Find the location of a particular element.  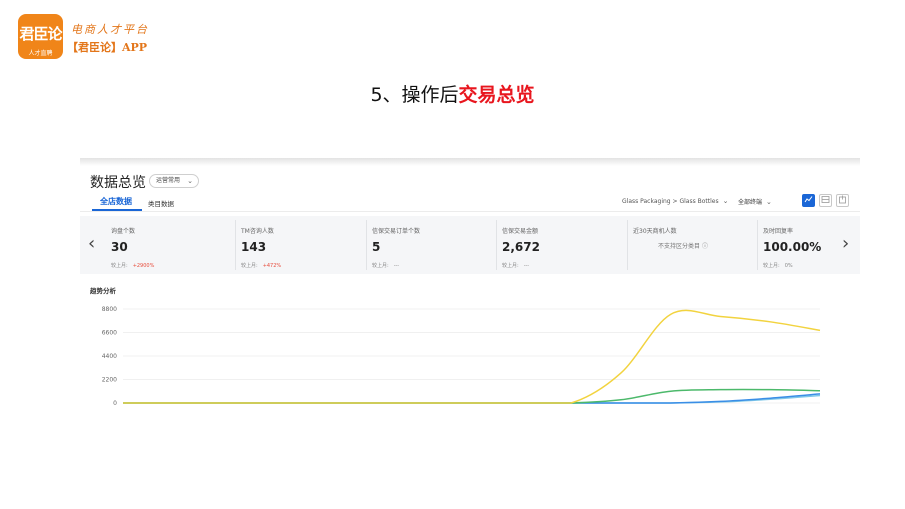

metric-note: 不支持区分类目 ⓘ is located at coordinates (683, 246).